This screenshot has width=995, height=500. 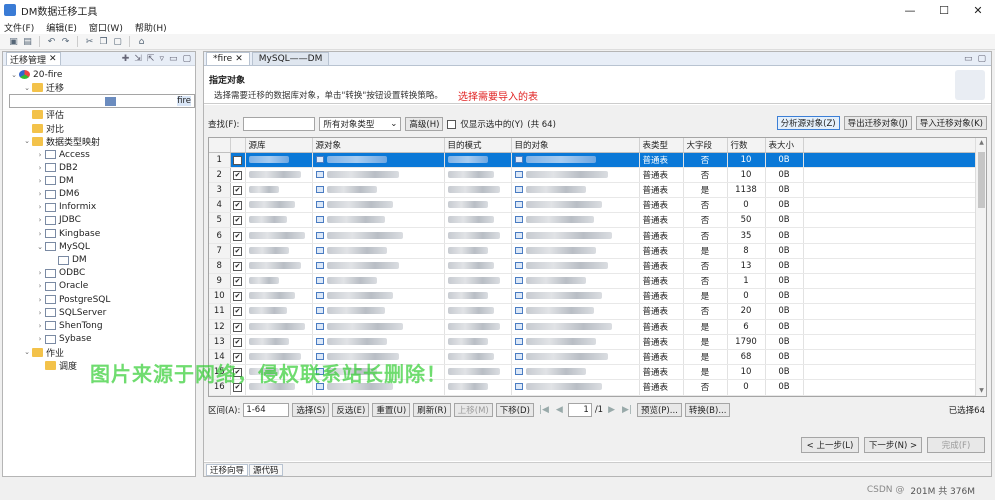 What do you see at coordinates (161, 59) in the screenshot?
I see `menu-icon: ▿` at bounding box center [161, 59].